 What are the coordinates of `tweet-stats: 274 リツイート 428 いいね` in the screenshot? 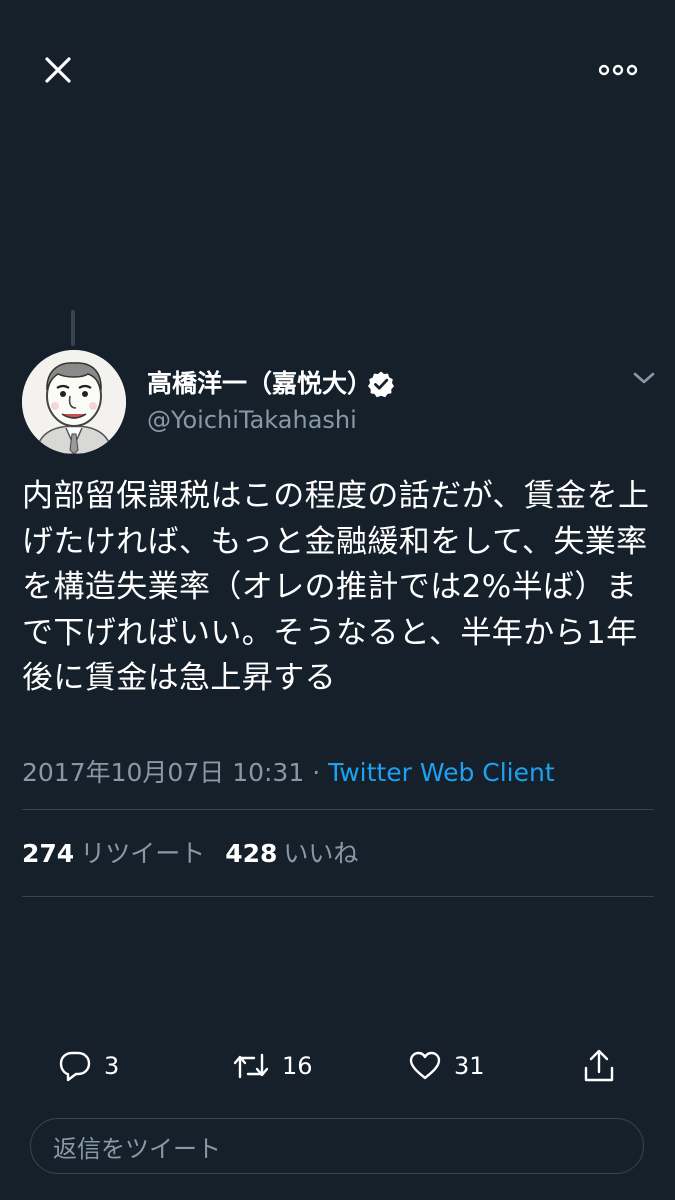 It's located at (190, 854).